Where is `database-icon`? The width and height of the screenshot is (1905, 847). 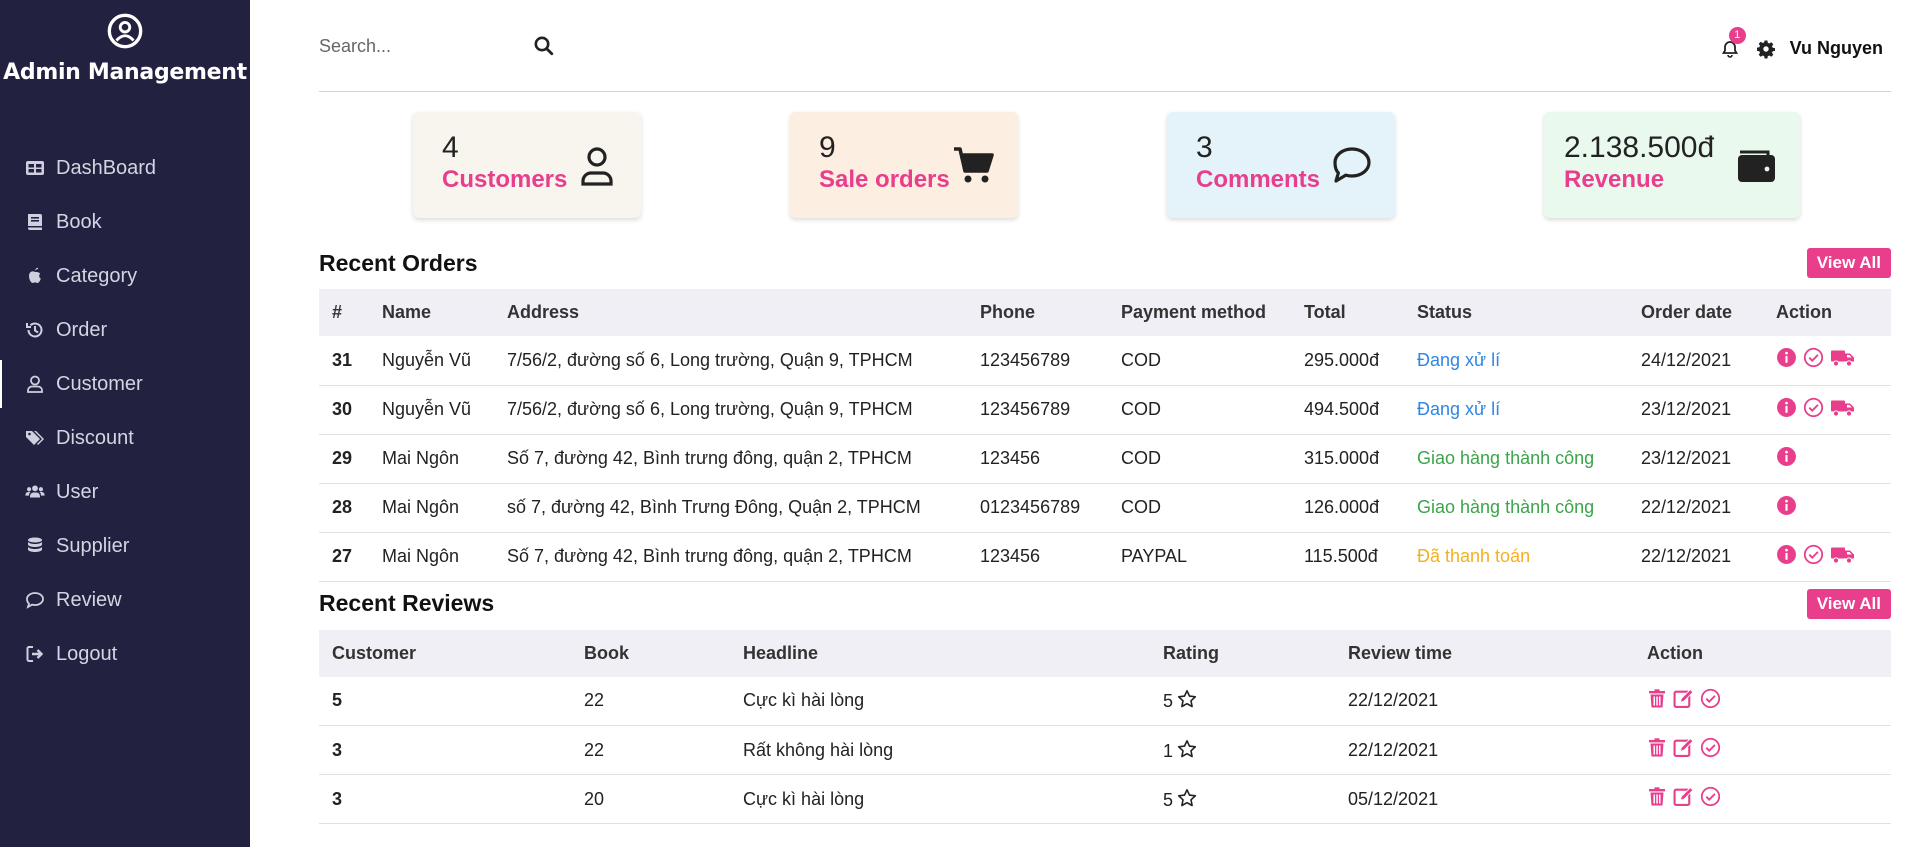 database-icon is located at coordinates (35, 546).